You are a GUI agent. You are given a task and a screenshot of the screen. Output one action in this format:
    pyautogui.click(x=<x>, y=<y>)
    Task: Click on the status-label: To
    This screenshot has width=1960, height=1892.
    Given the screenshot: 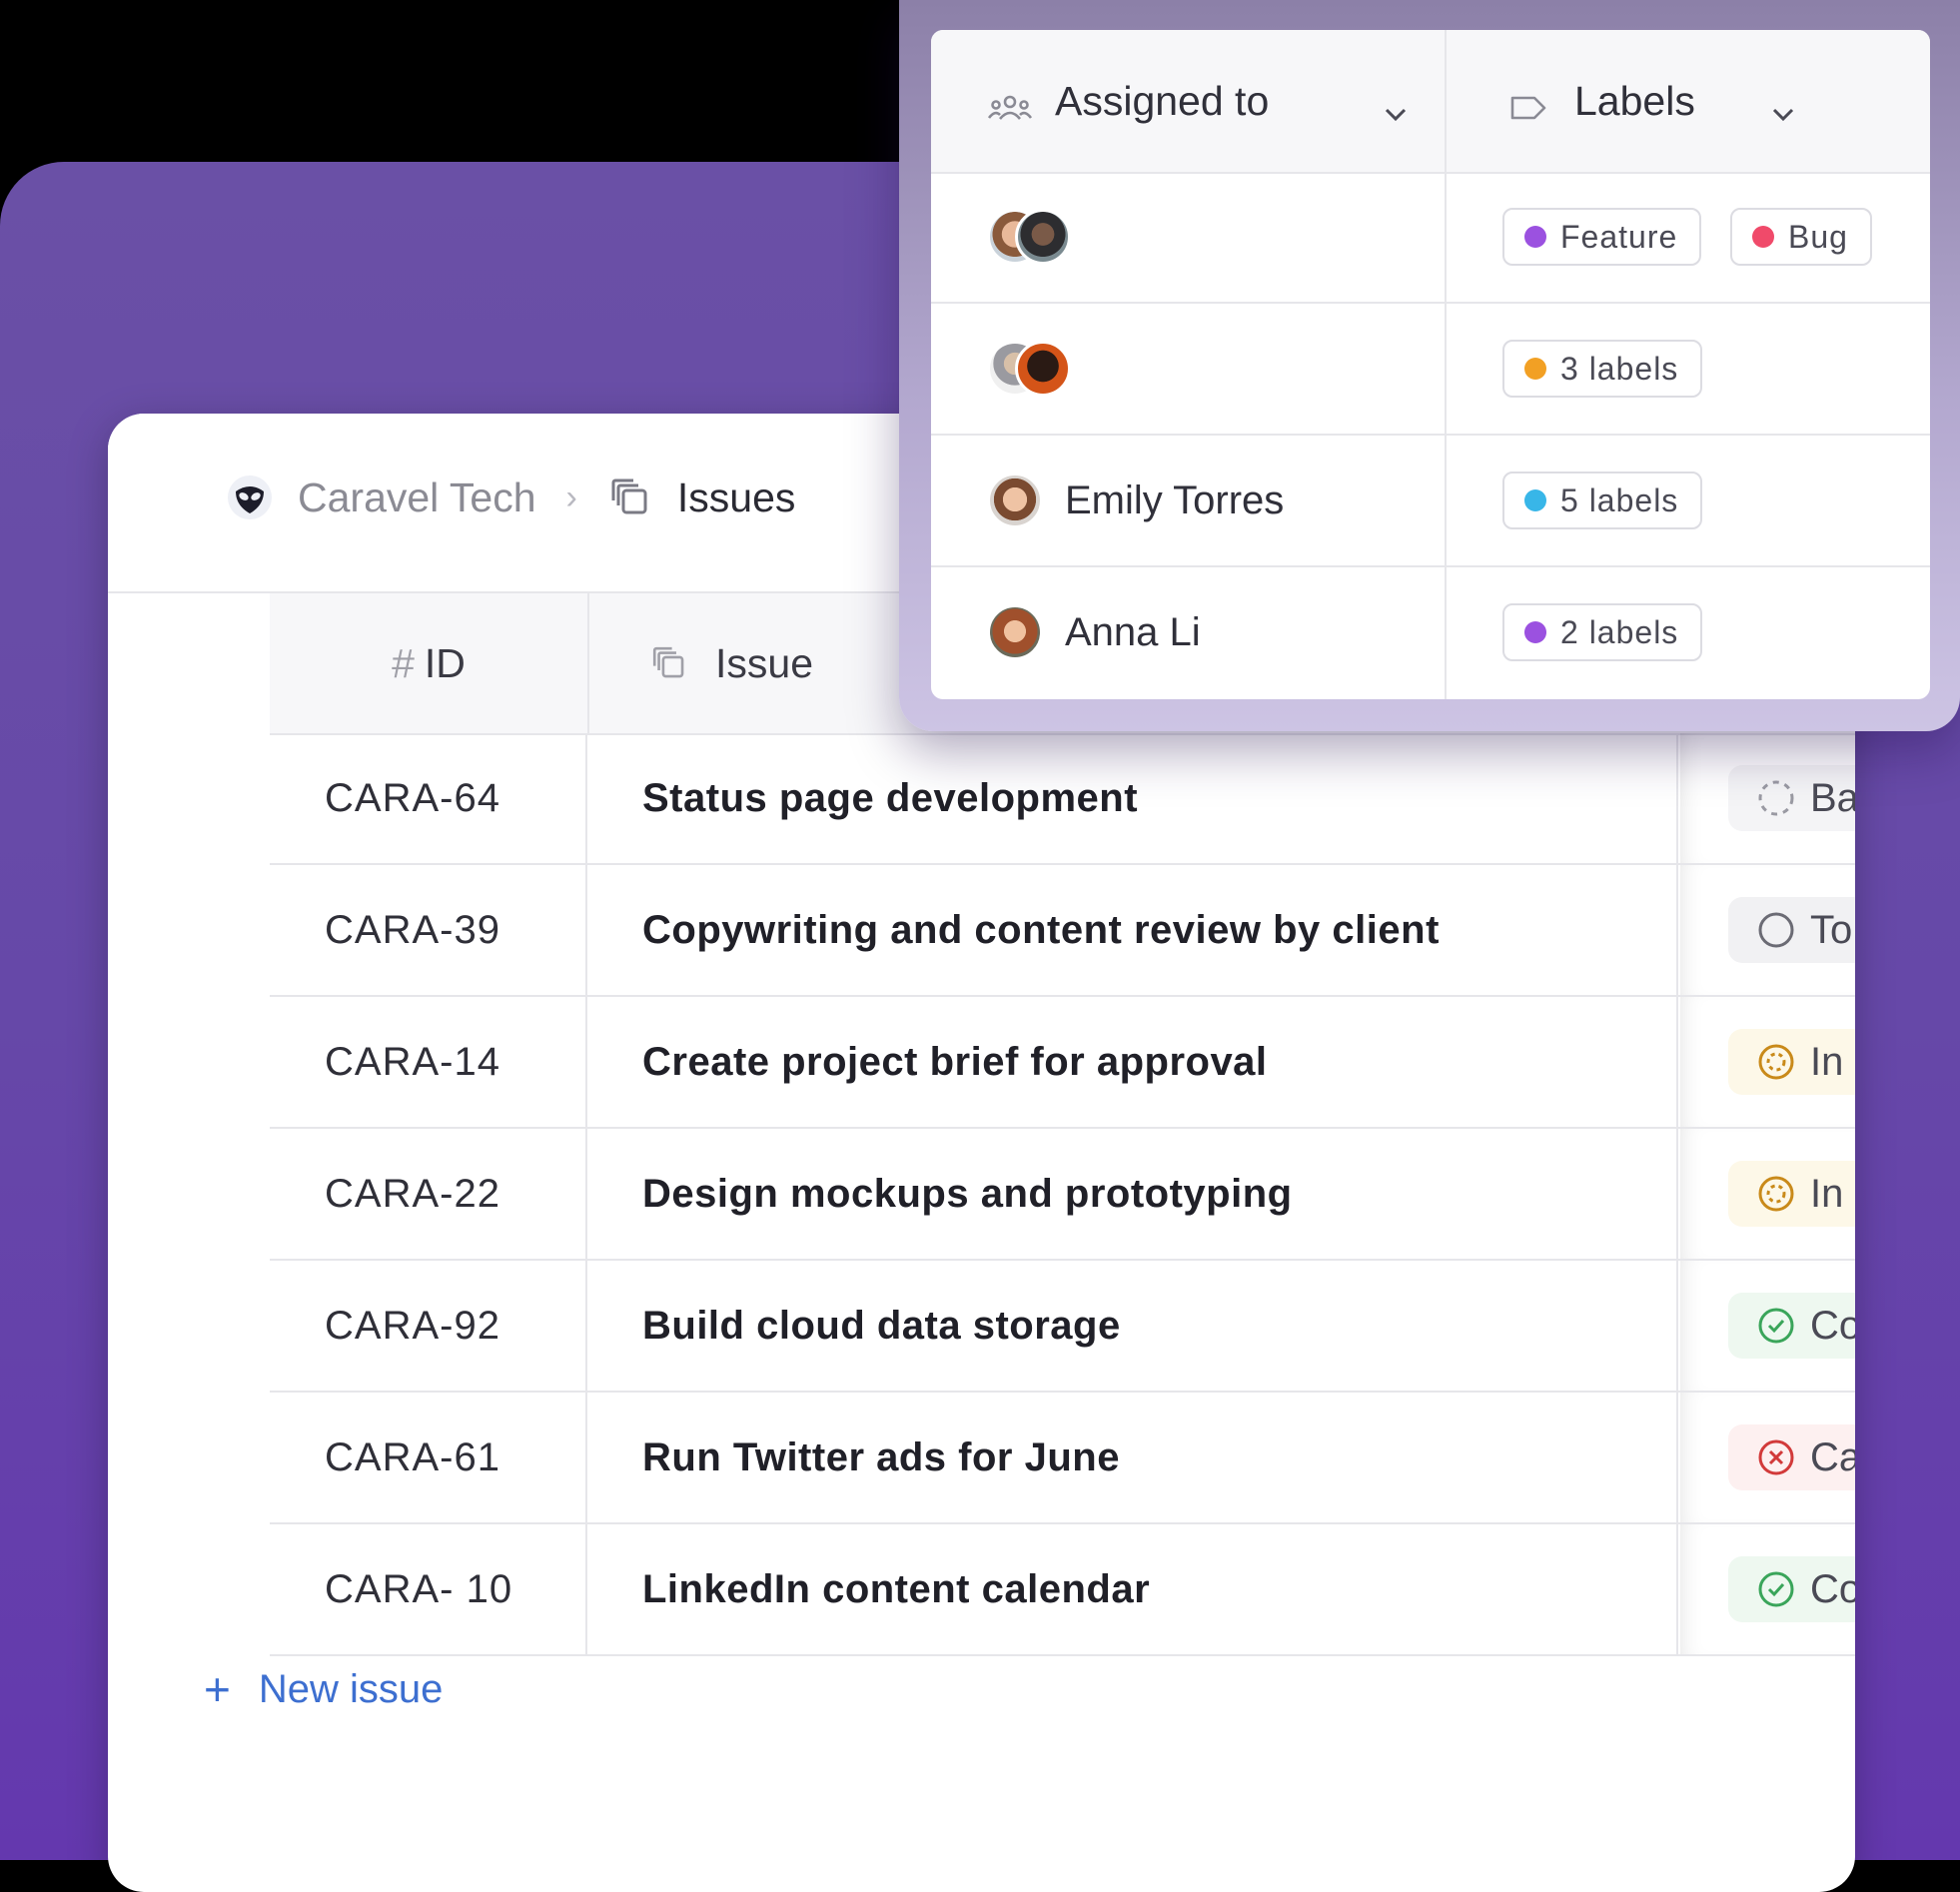 What is the action you would take?
    pyautogui.click(x=1831, y=929)
    